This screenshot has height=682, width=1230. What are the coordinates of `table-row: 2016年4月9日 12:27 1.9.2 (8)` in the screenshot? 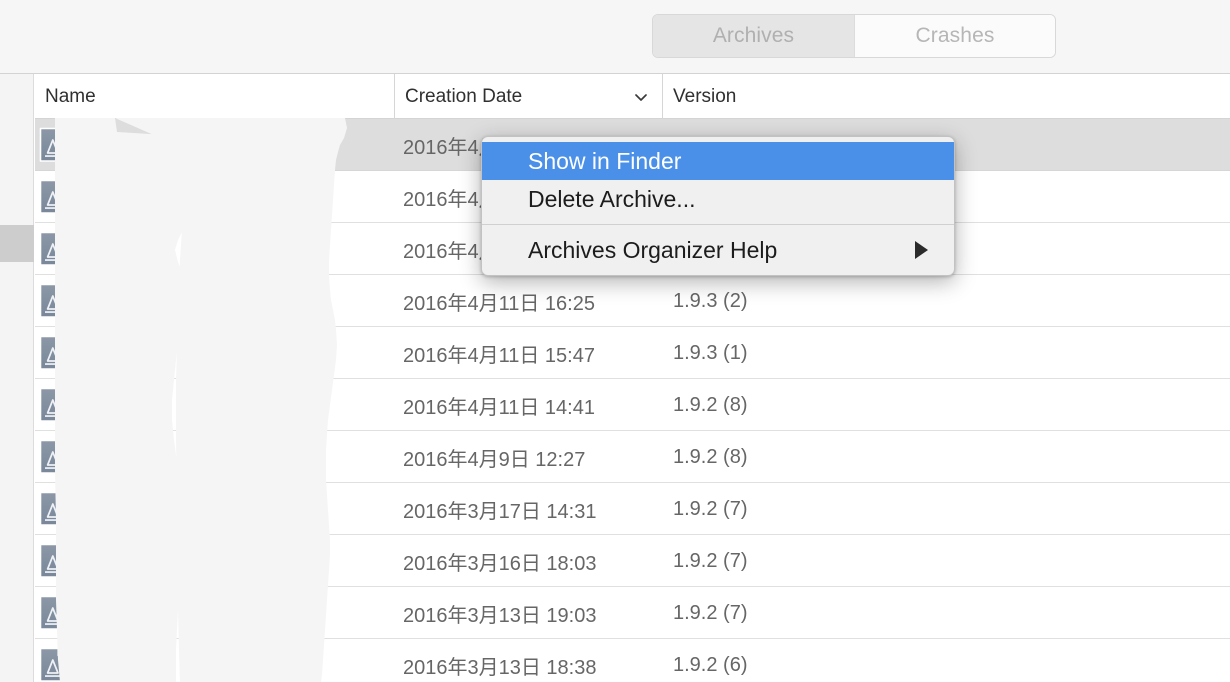 It's located at (632, 457).